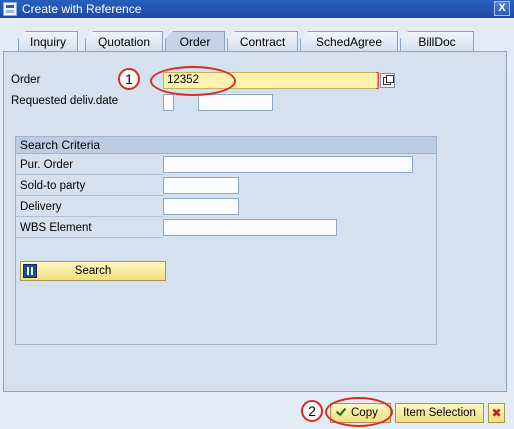  What do you see at coordinates (48, 41) in the screenshot?
I see `tab-inquiry: Inquiry` at bounding box center [48, 41].